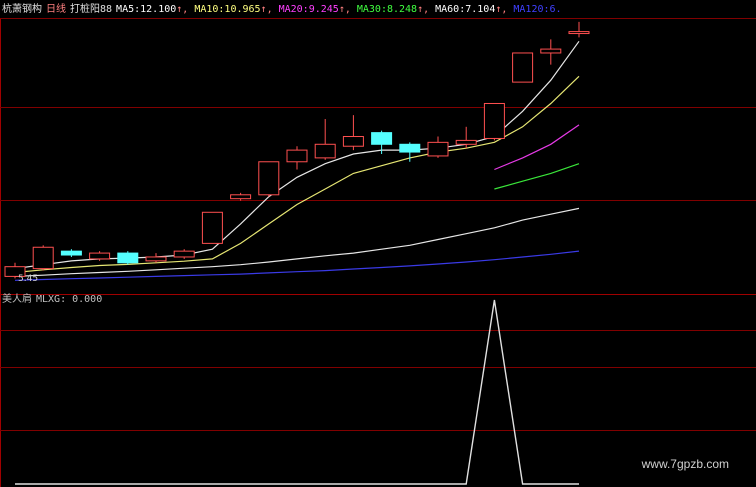 This screenshot has width=756, height=487. I want to click on indicator-name: 打桩阳88, so click(91, 9).